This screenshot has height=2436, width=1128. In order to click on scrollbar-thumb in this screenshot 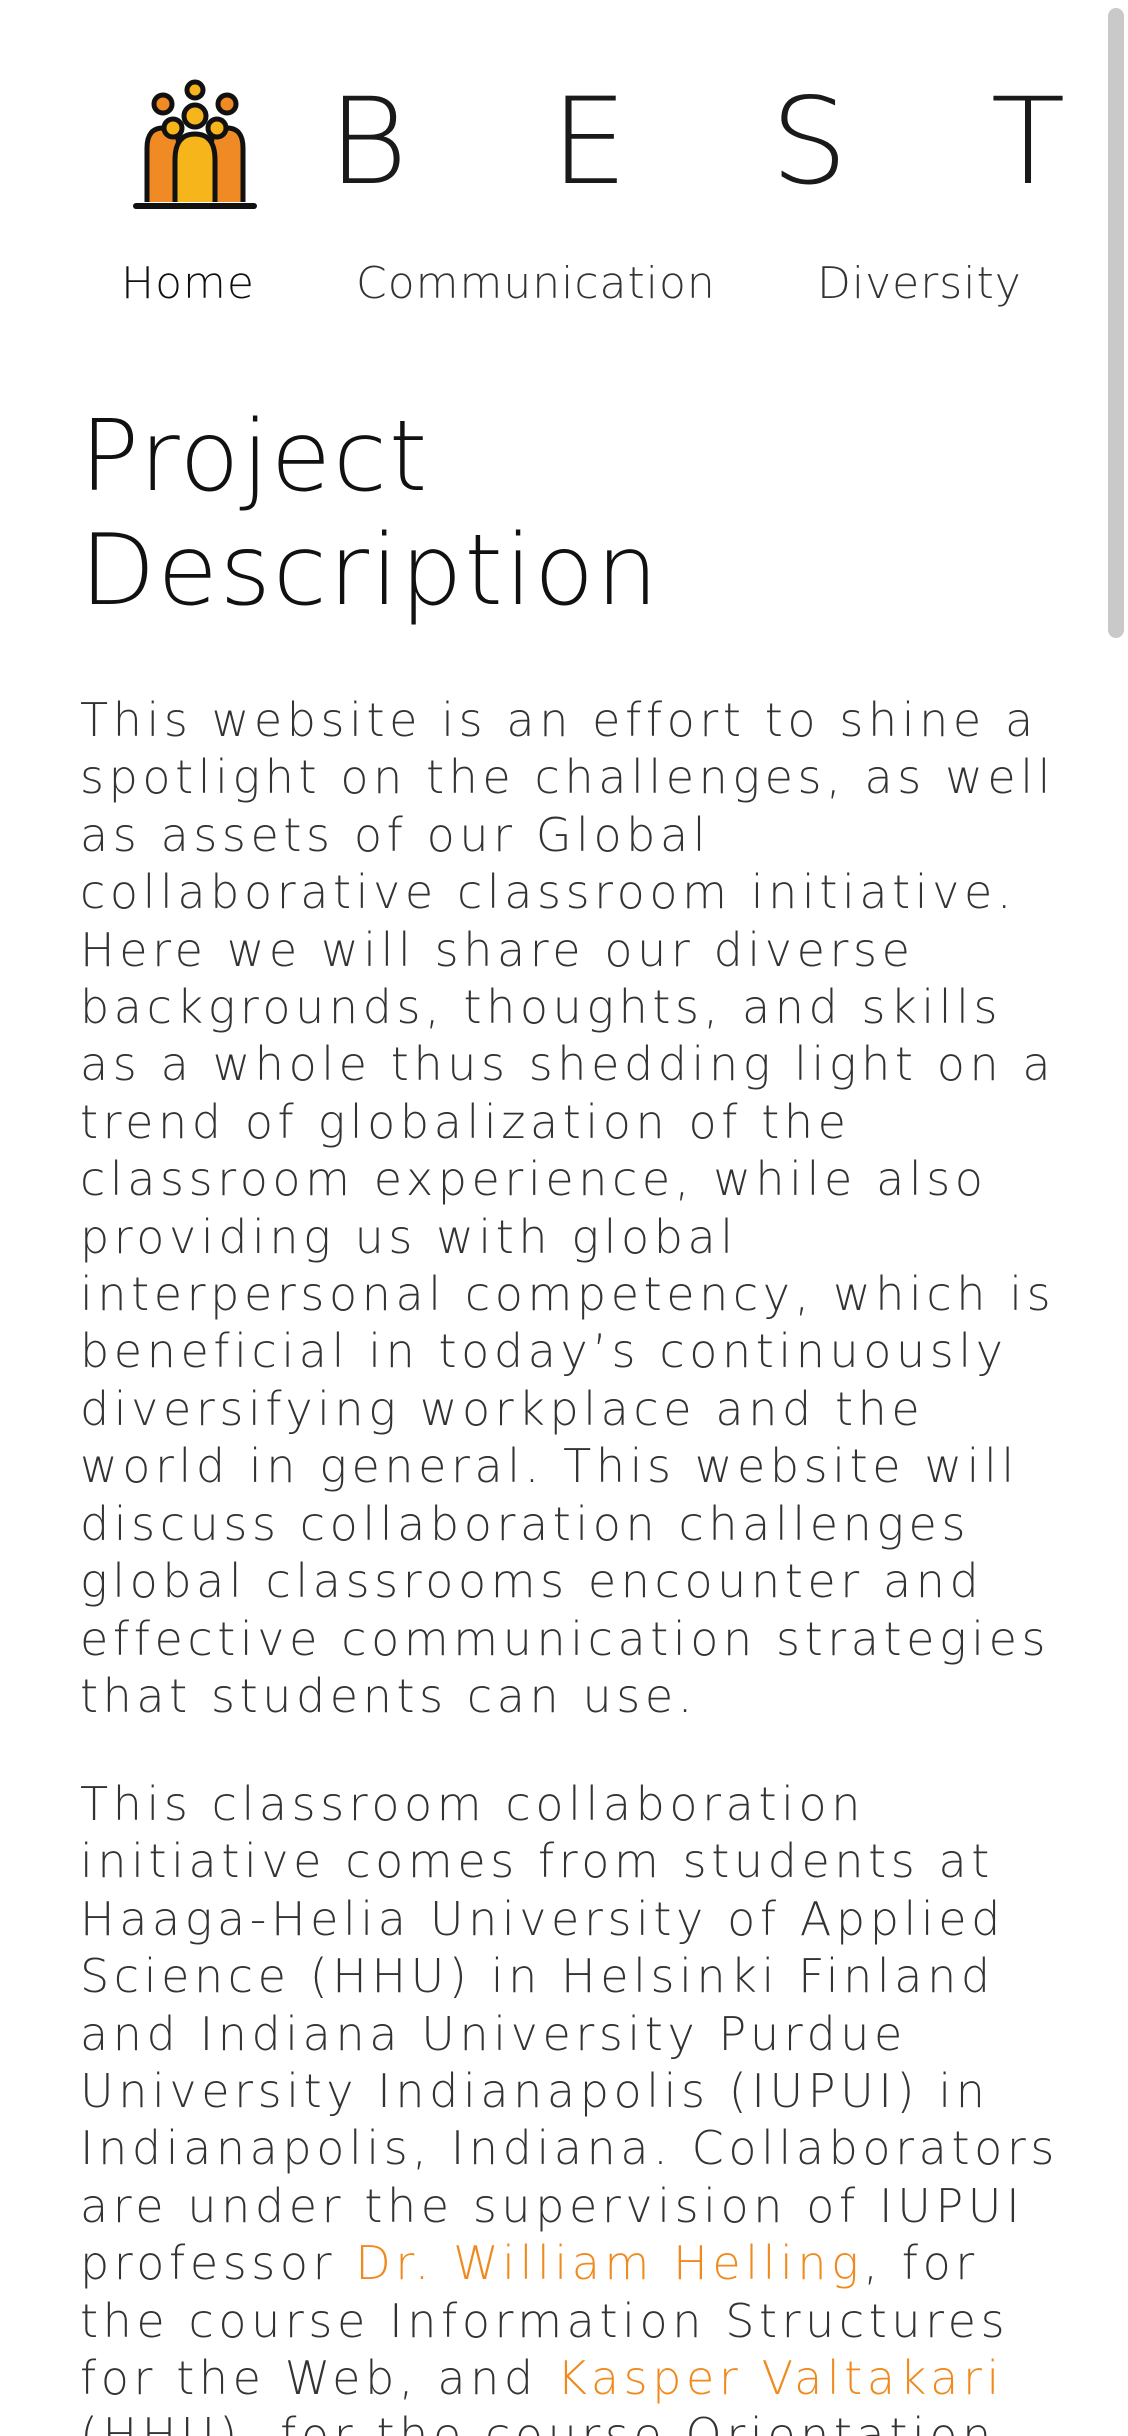, I will do `click(1116, 323)`.